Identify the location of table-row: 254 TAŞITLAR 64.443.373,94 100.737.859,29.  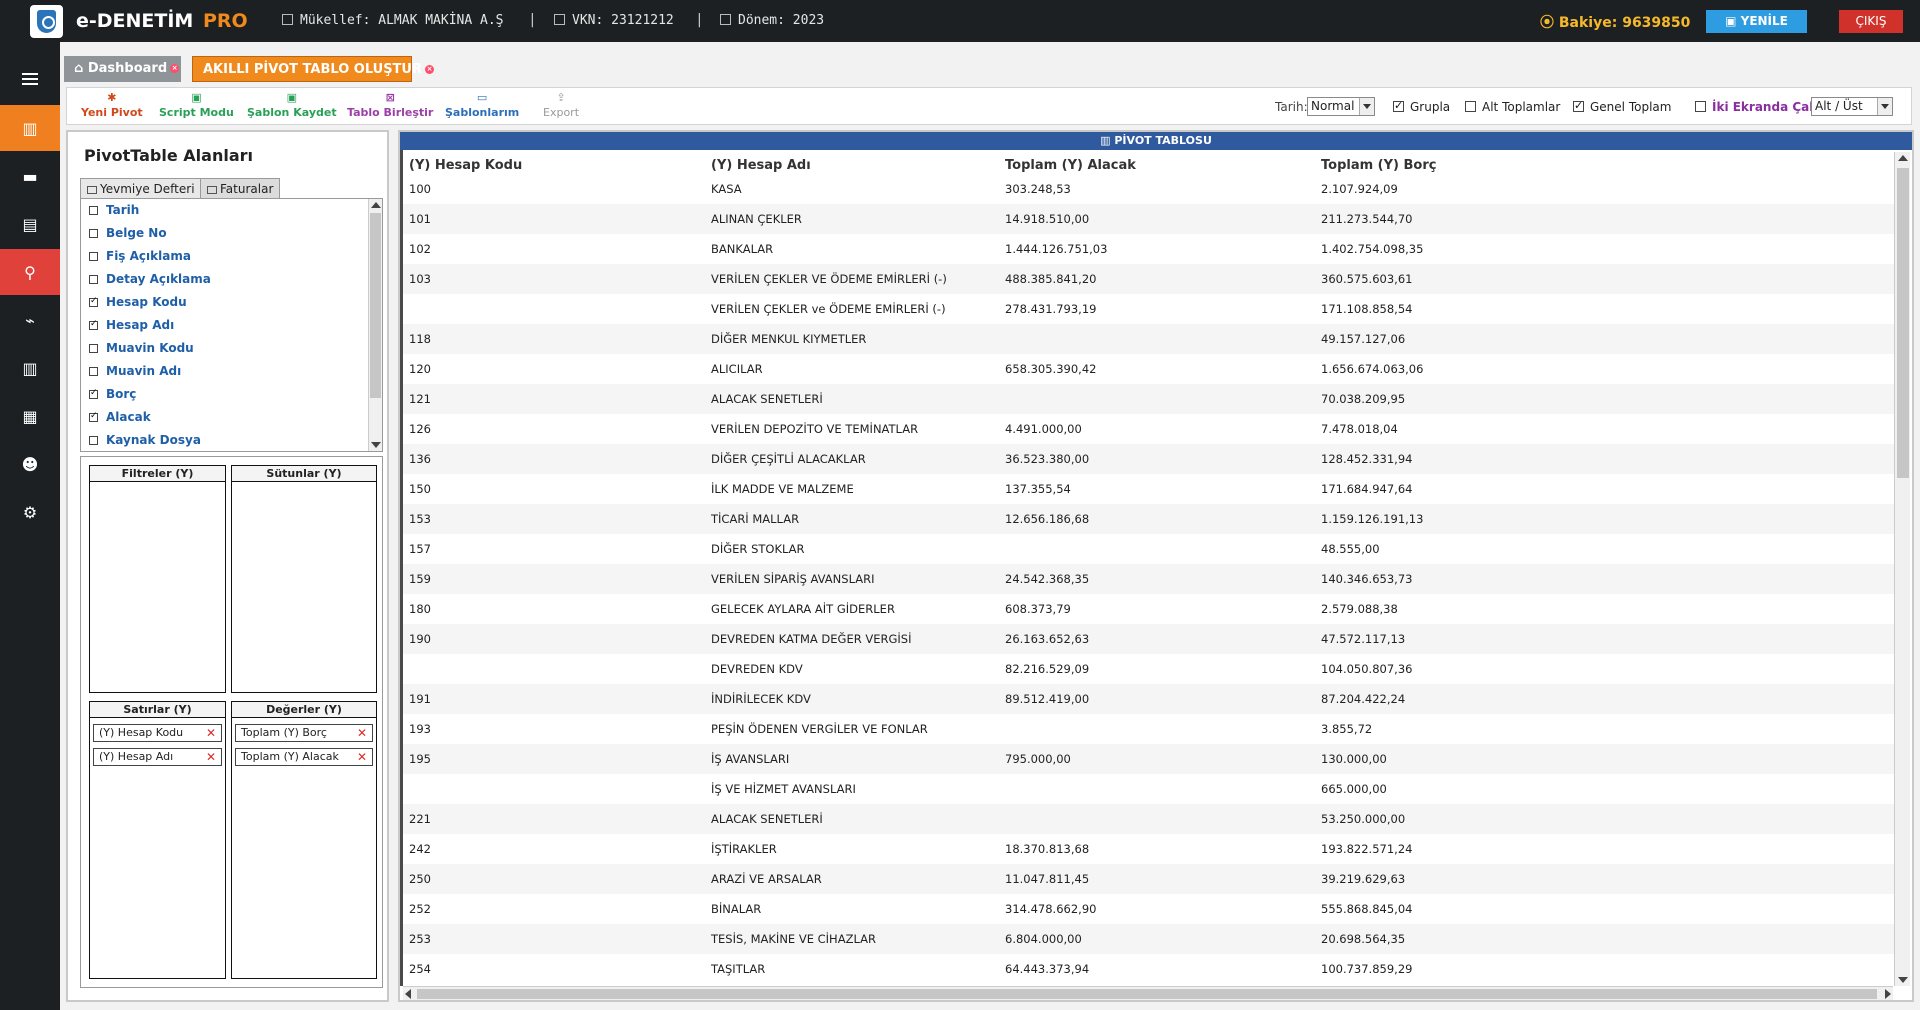
(1150, 969).